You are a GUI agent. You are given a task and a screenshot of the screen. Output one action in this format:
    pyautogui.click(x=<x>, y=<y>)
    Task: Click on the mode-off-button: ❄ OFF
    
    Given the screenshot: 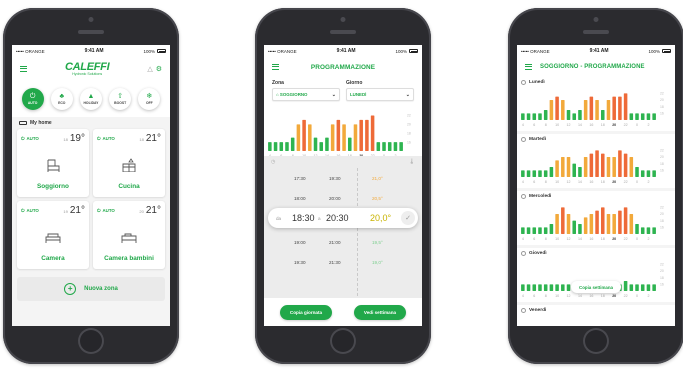 What is the action you would take?
    pyautogui.click(x=149, y=99)
    